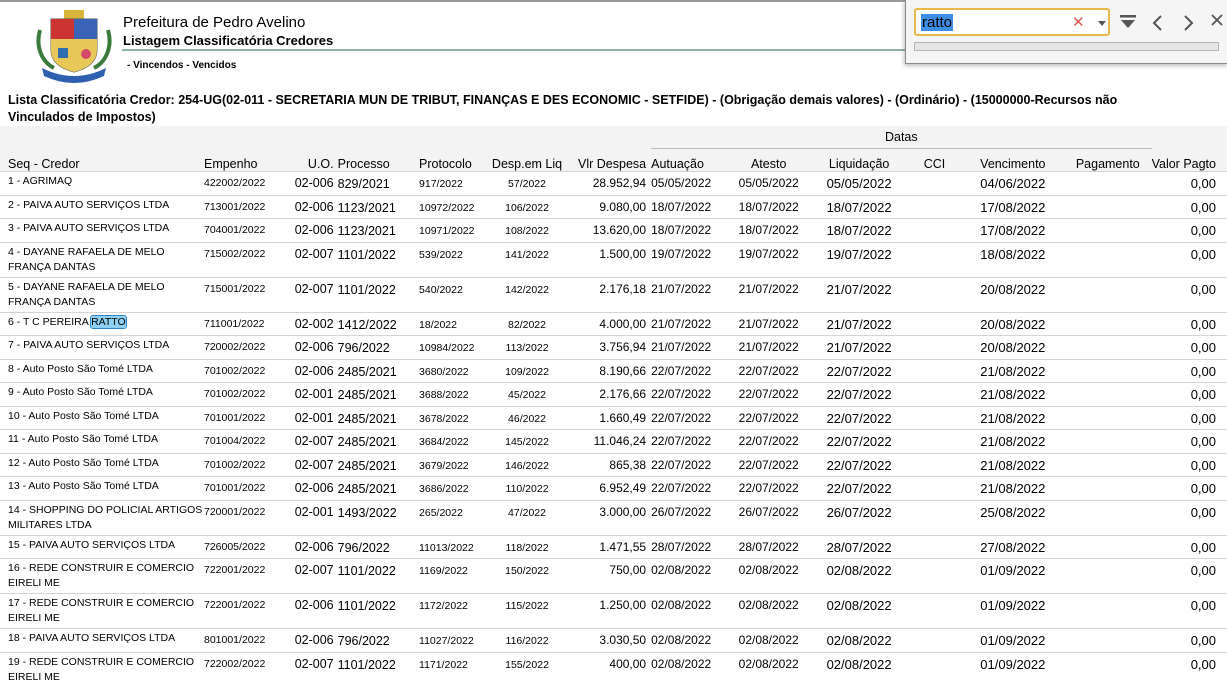  Describe the element at coordinates (443, 664) in the screenshot. I see `protocolo-cell: 1171/2022` at that location.